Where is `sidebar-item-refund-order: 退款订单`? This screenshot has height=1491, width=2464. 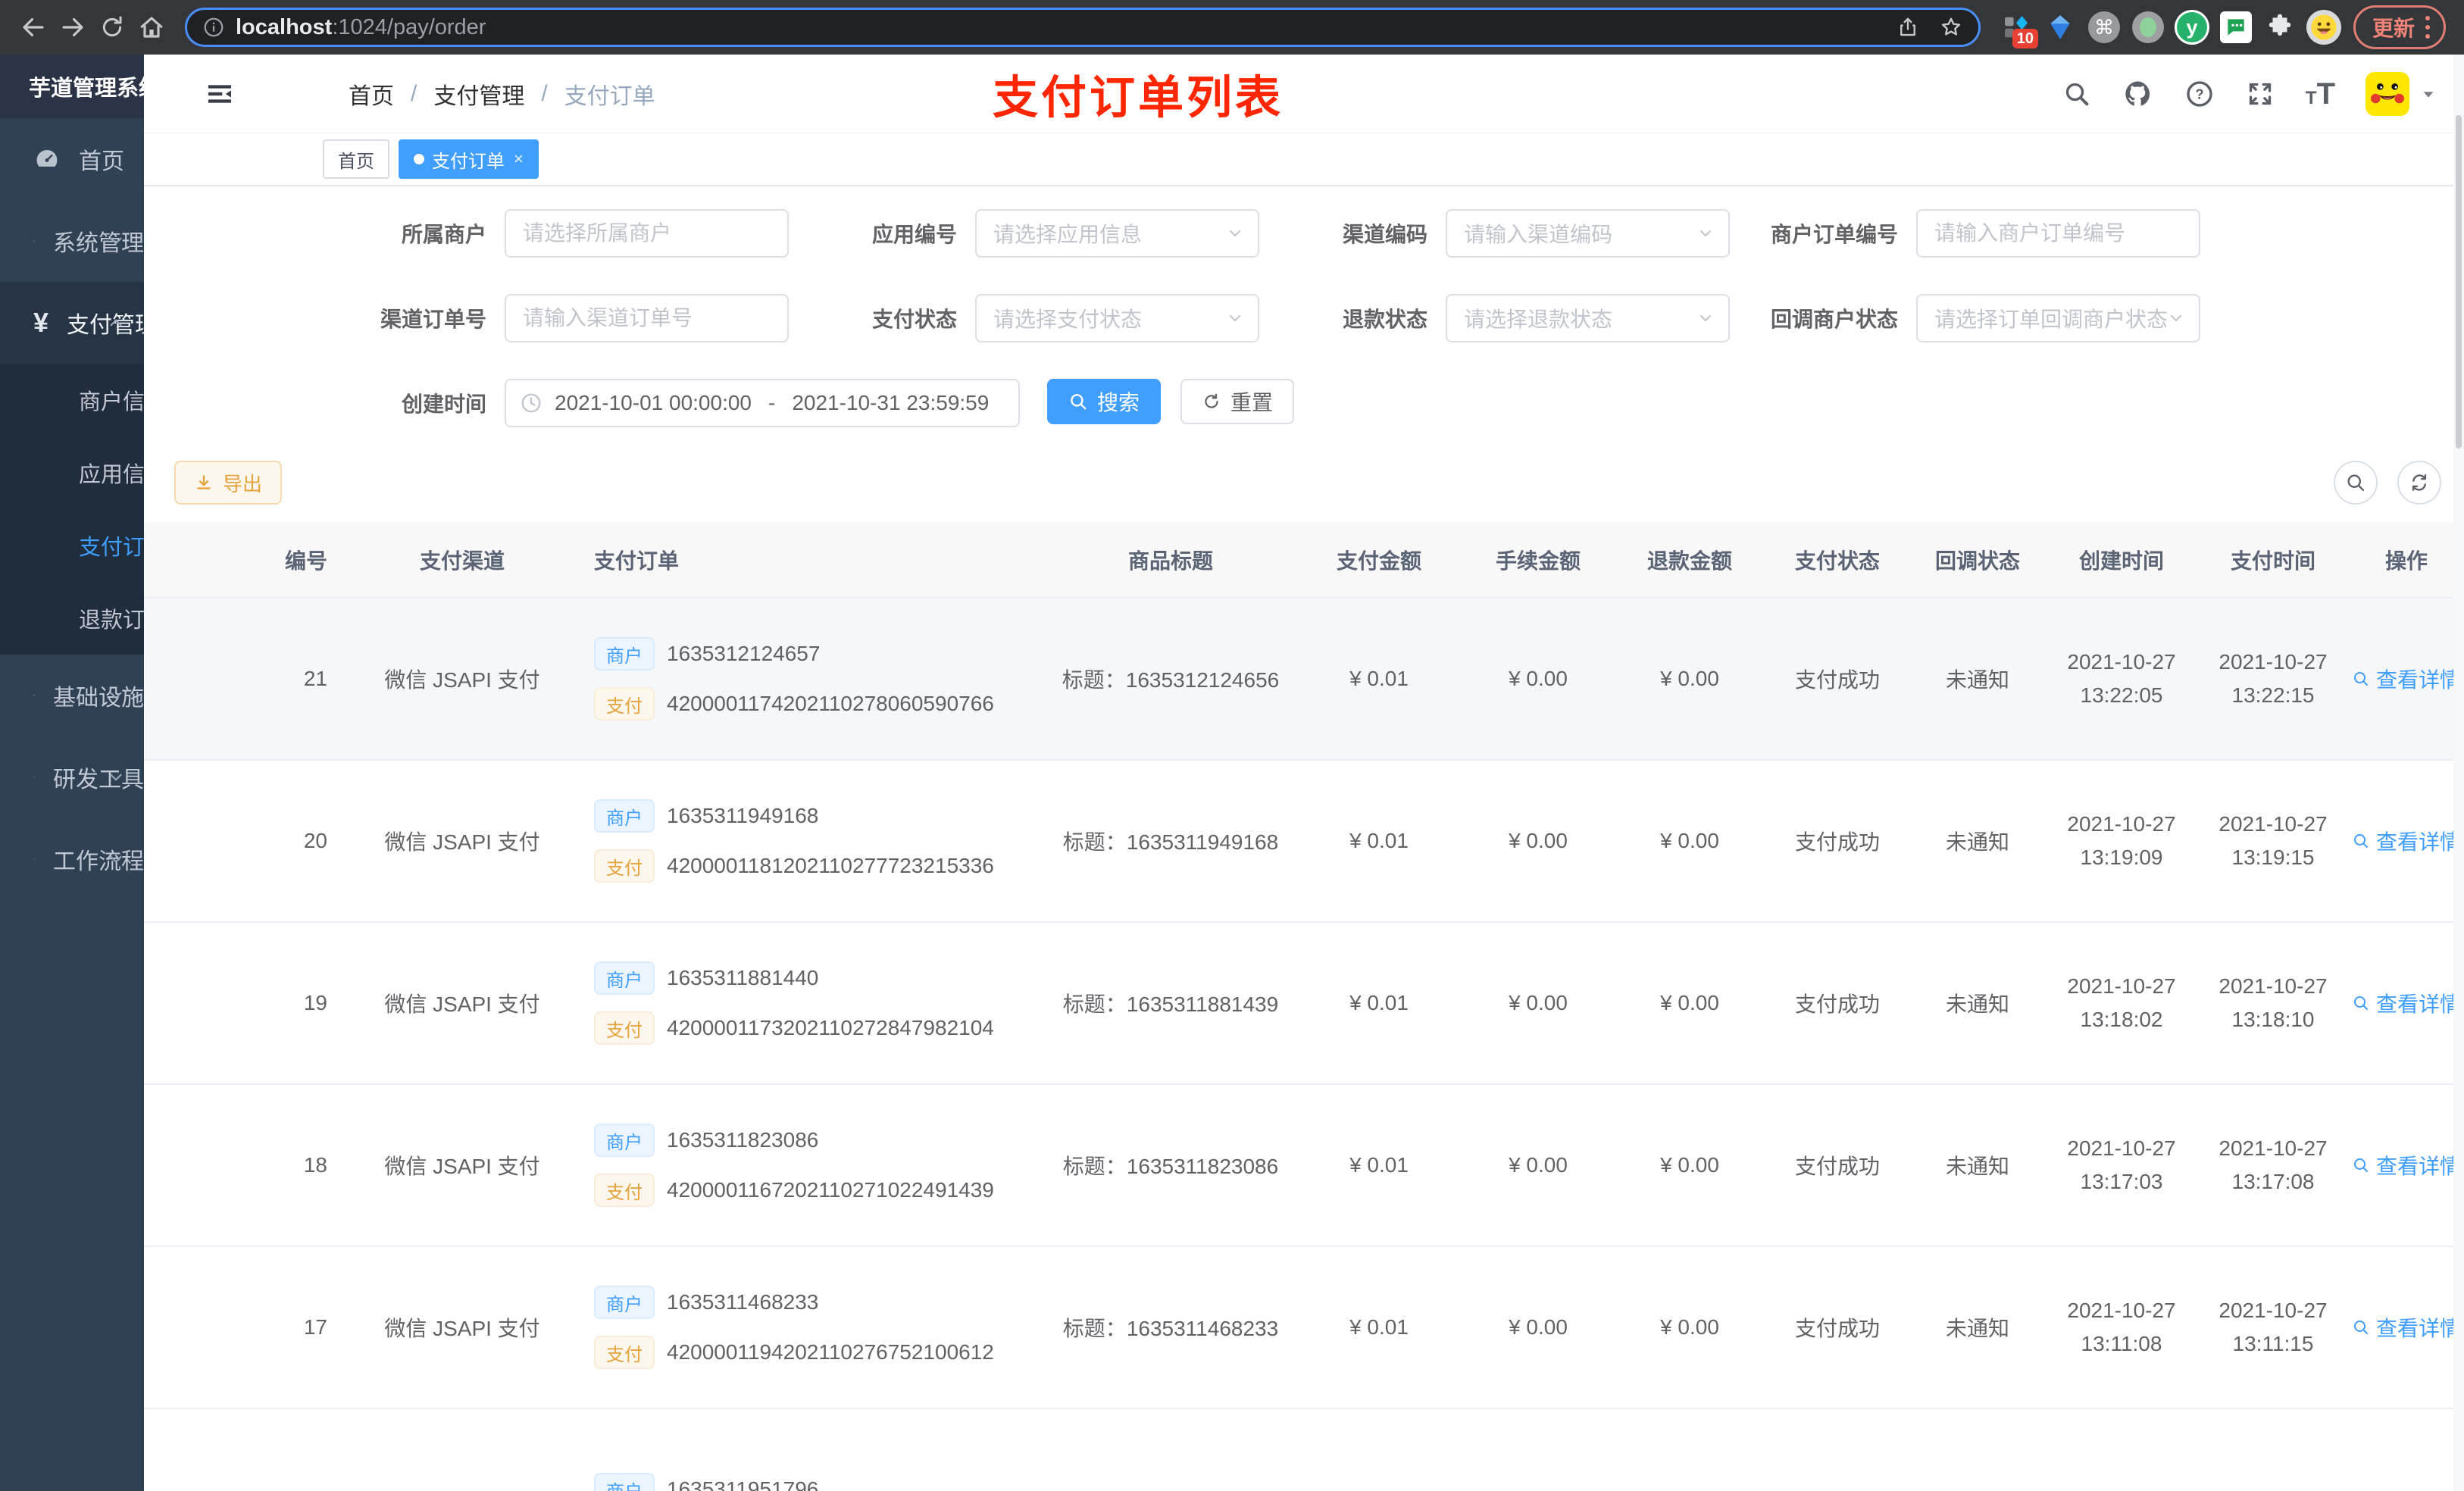
sidebar-item-refund-order: 退款订单 is located at coordinates (72, 618).